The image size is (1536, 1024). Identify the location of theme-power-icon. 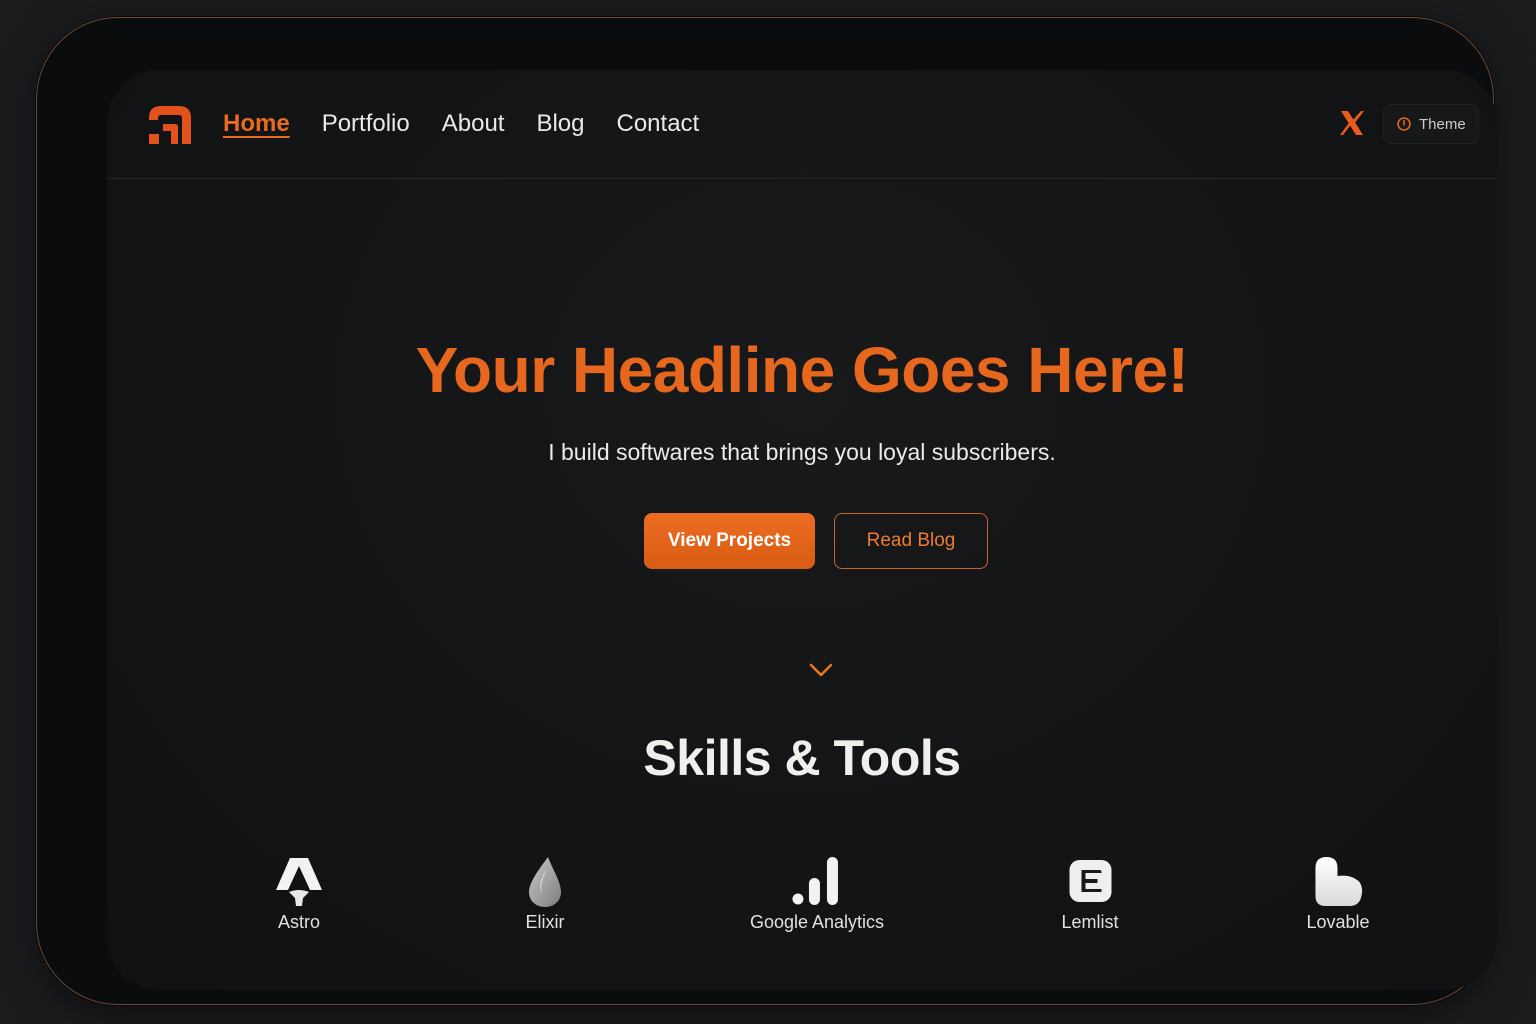
(1404, 124).